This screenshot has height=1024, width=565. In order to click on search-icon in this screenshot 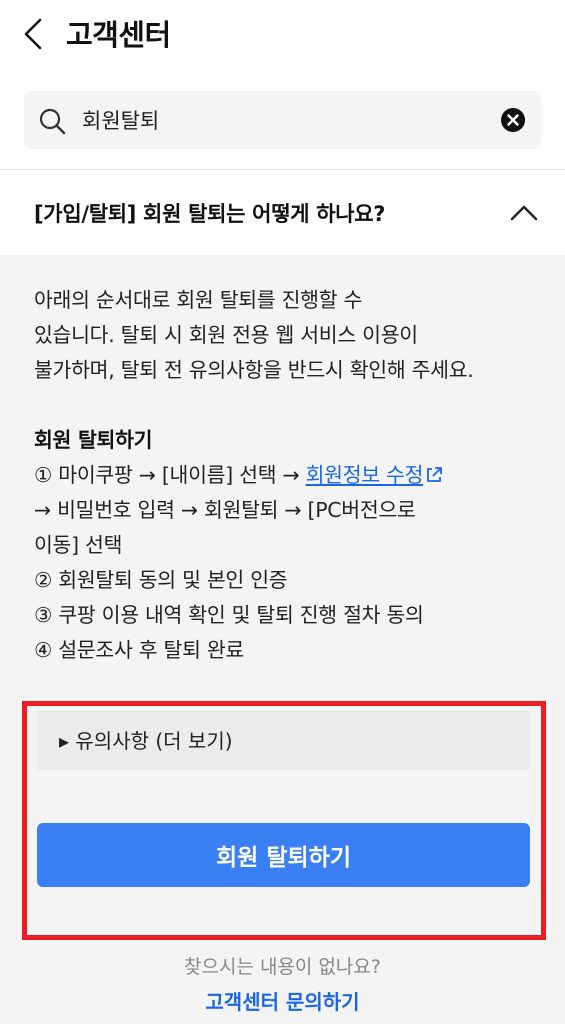, I will do `click(52, 121)`.